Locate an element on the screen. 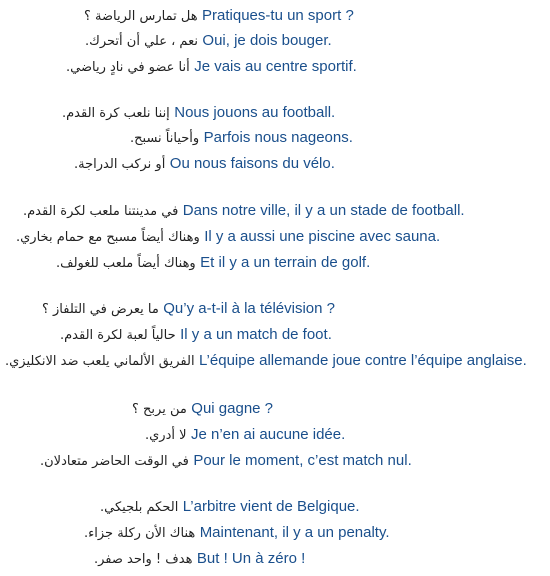  arabic-text: نعم ، علي أن أتحرك. is located at coordinates (141, 41).